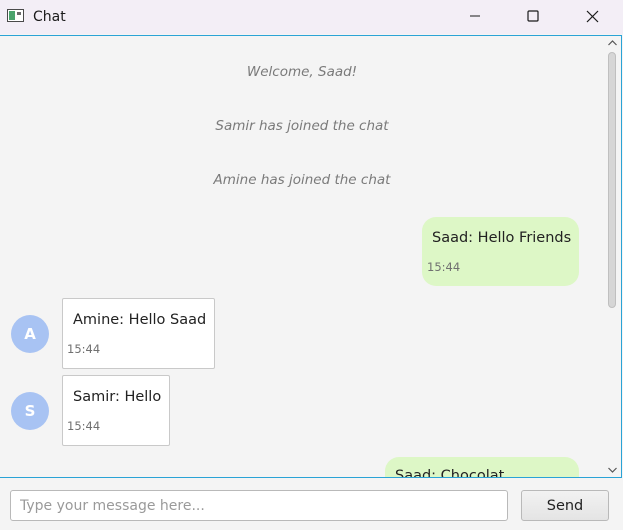 The width and height of the screenshot is (623, 530). I want to click on message-text: Samir: Hello, so click(117, 397).